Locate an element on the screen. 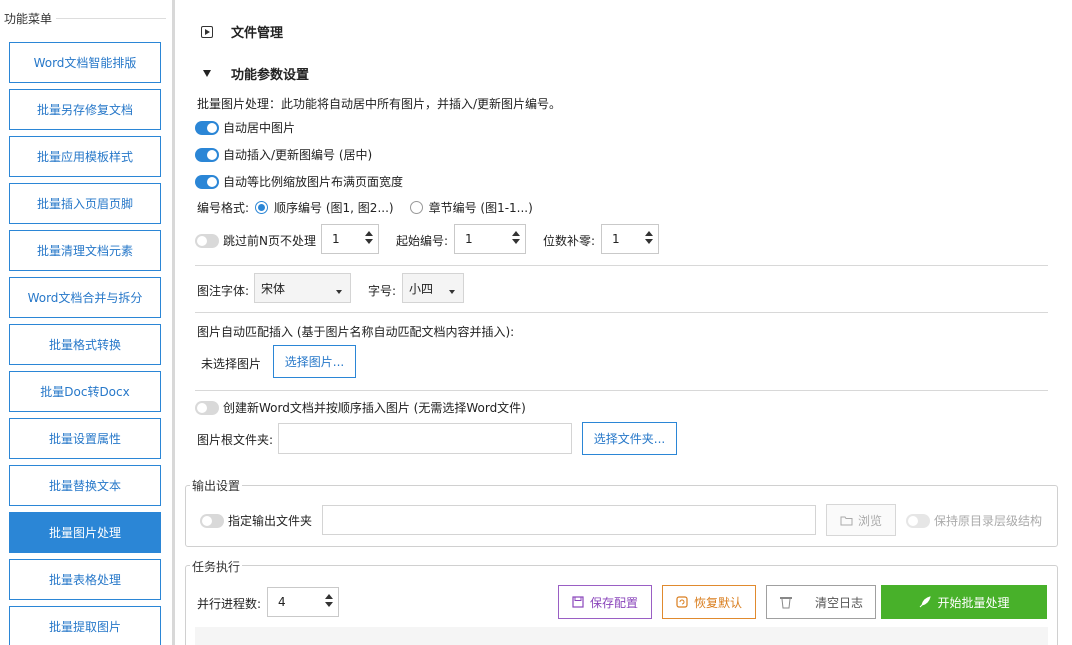  chapter-label: 章节编号 (图1-1...) is located at coordinates (480, 208).